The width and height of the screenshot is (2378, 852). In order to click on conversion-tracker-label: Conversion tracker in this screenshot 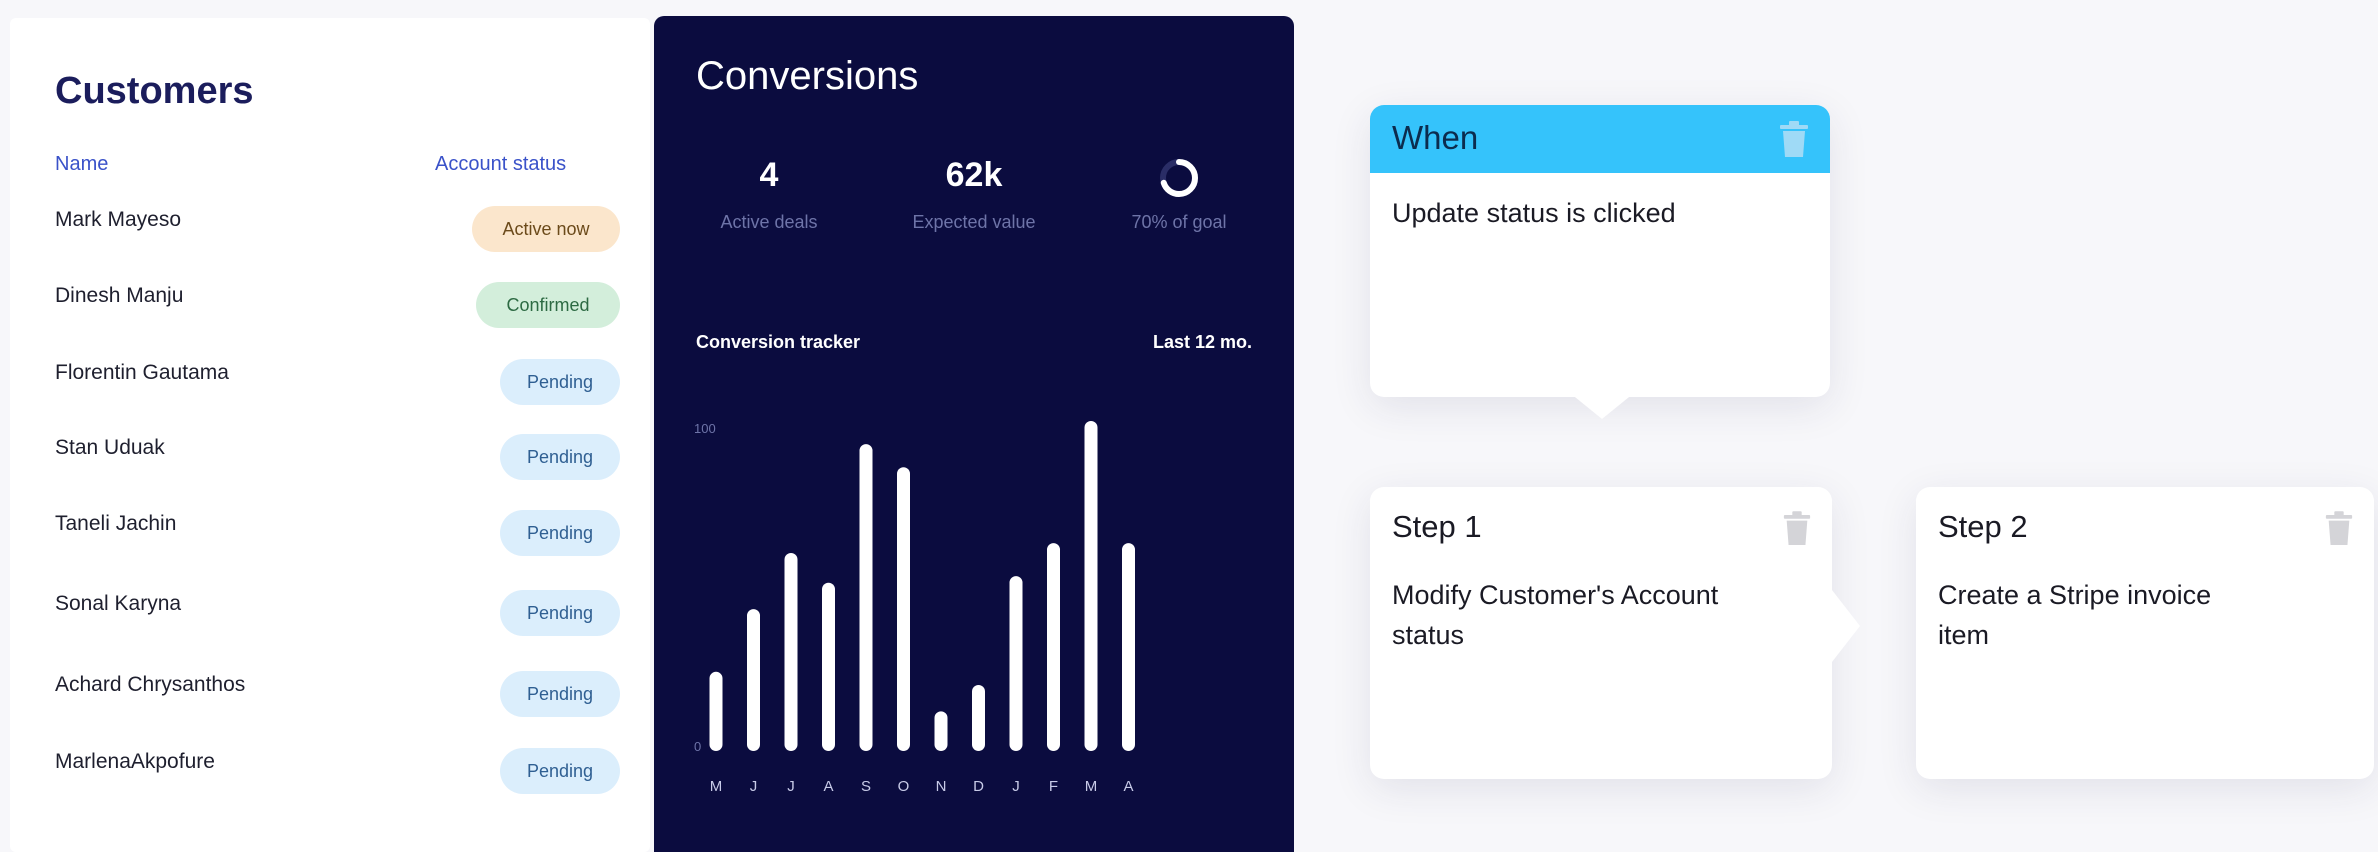, I will do `click(778, 342)`.